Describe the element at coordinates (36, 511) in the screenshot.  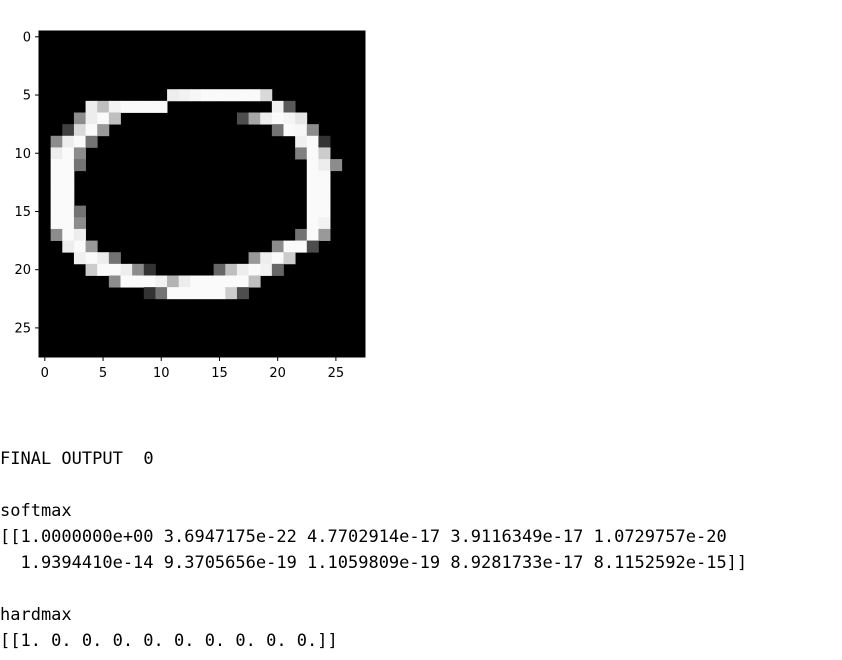
I see `softmax-label: softmax` at that location.